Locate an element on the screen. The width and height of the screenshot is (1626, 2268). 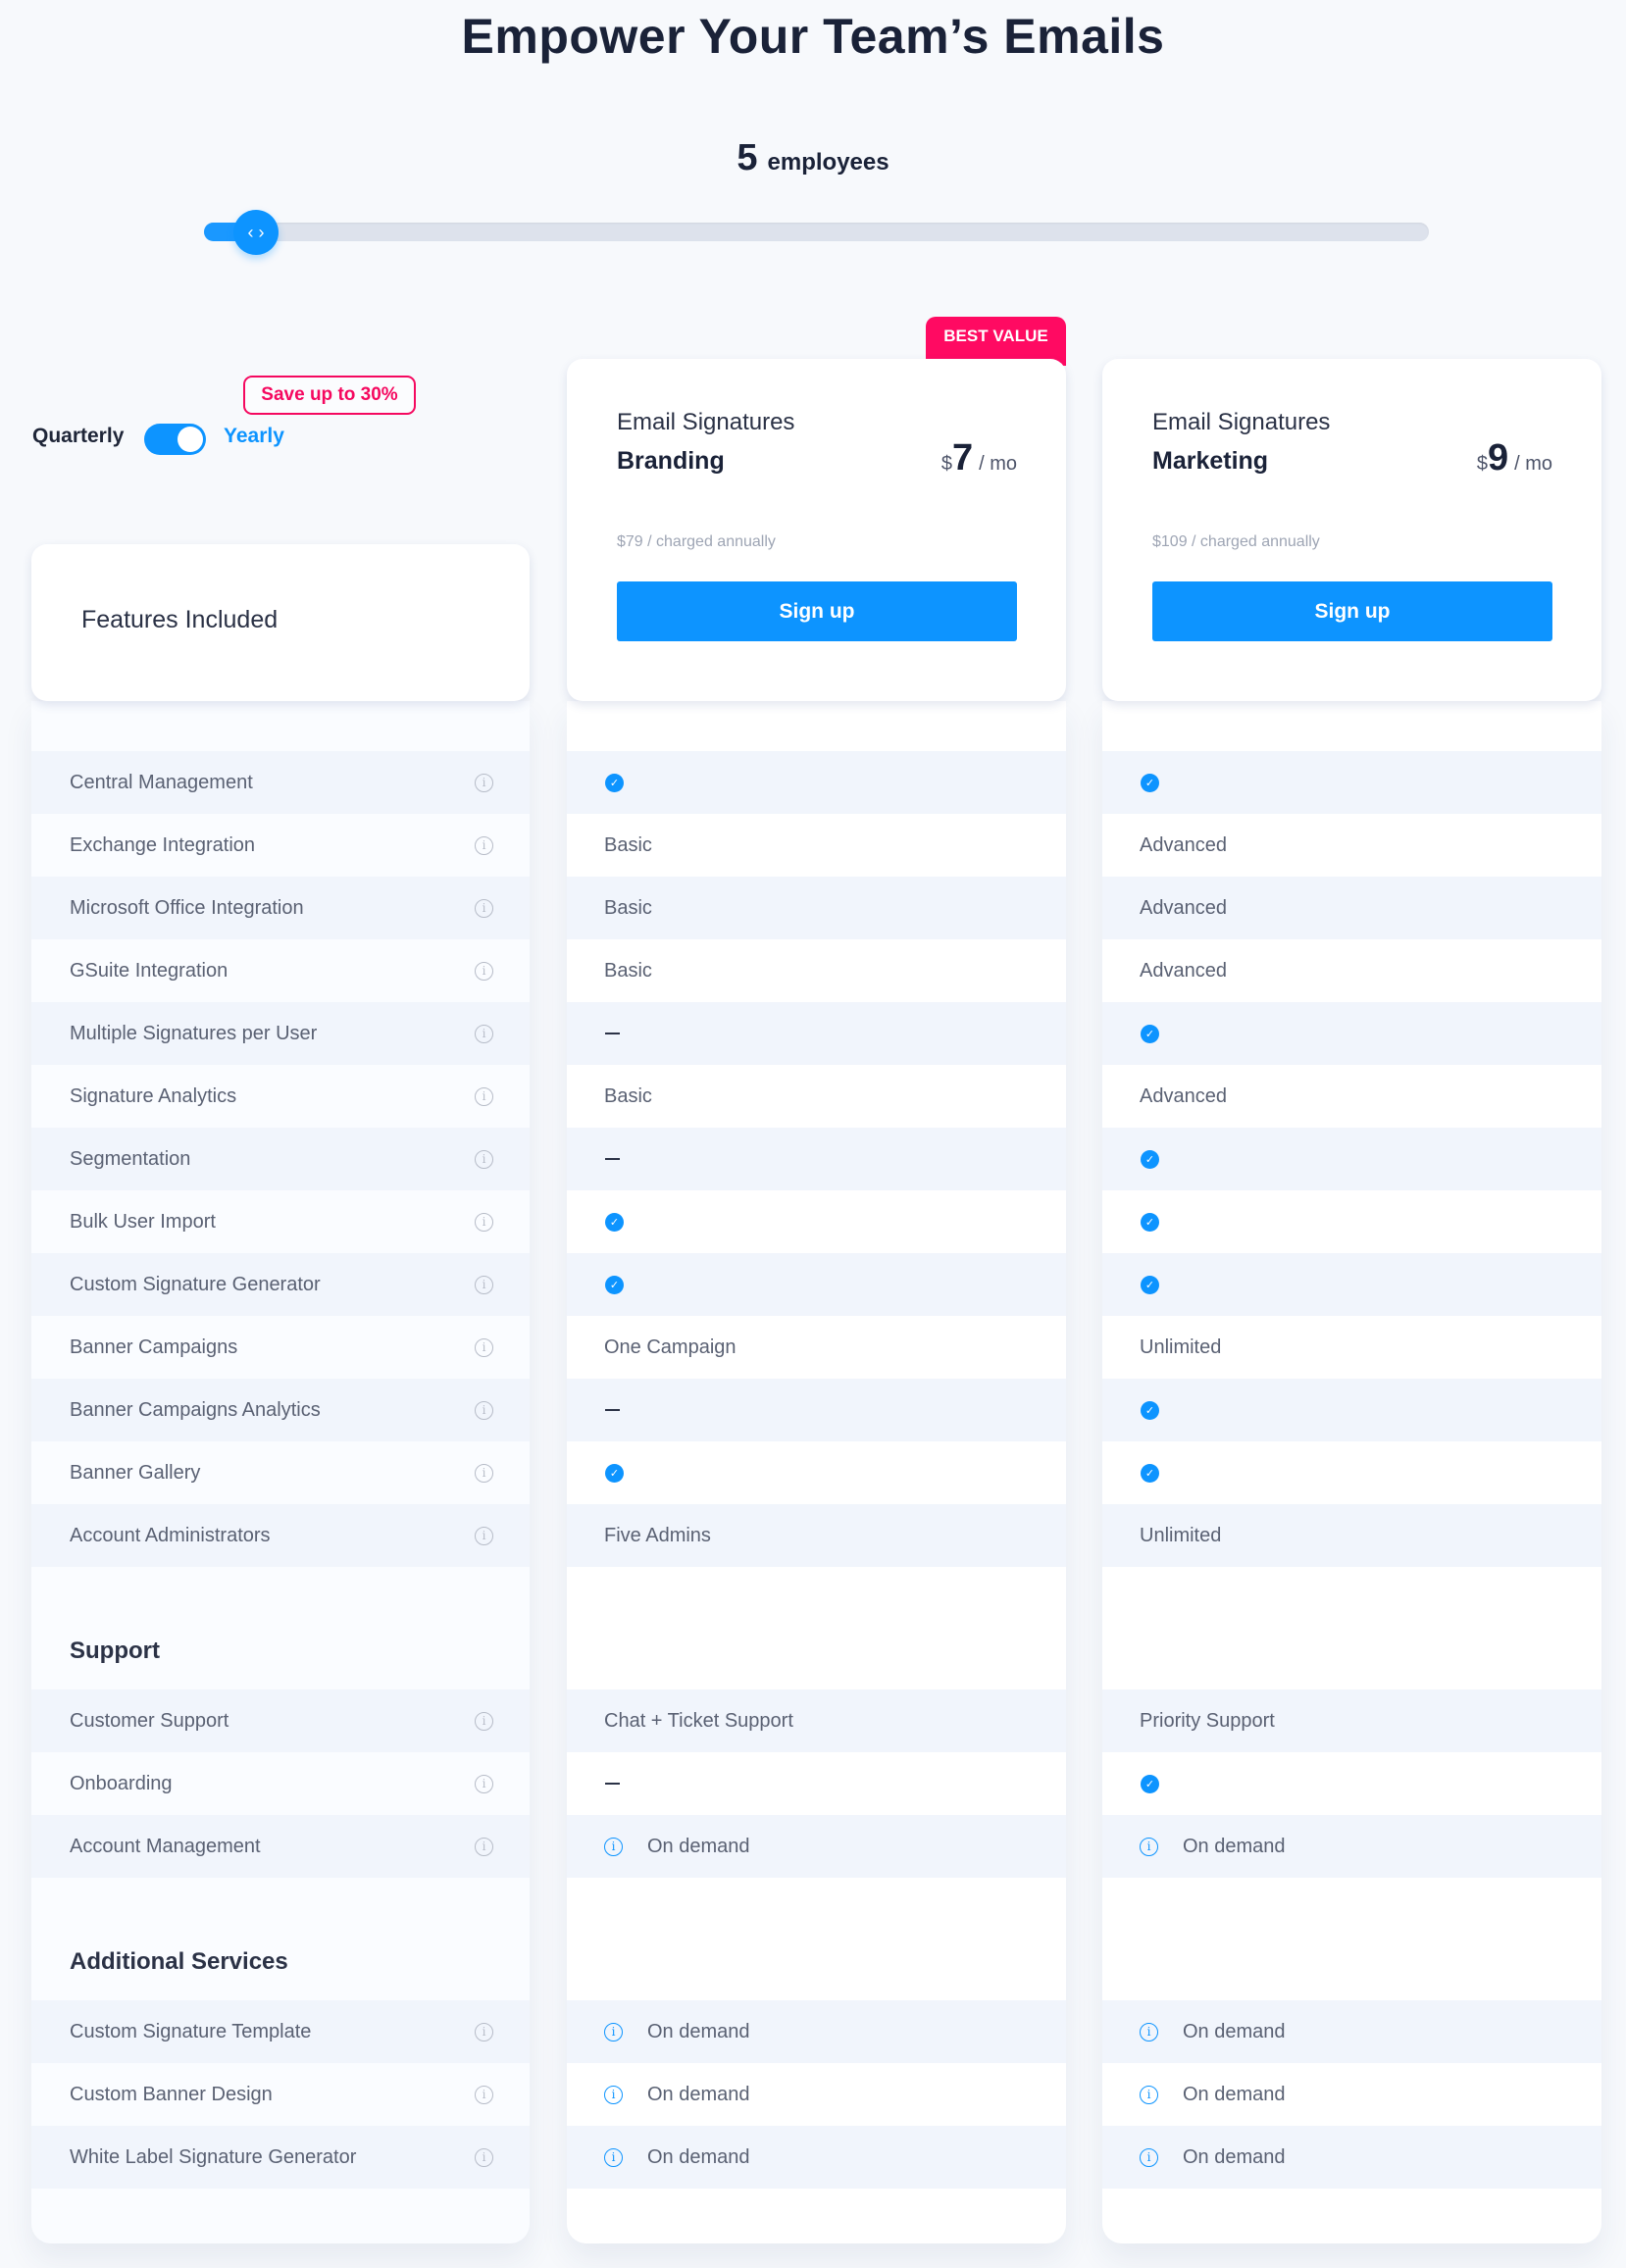
feature-row: Customer Support i is located at coordinates (280, 1720).